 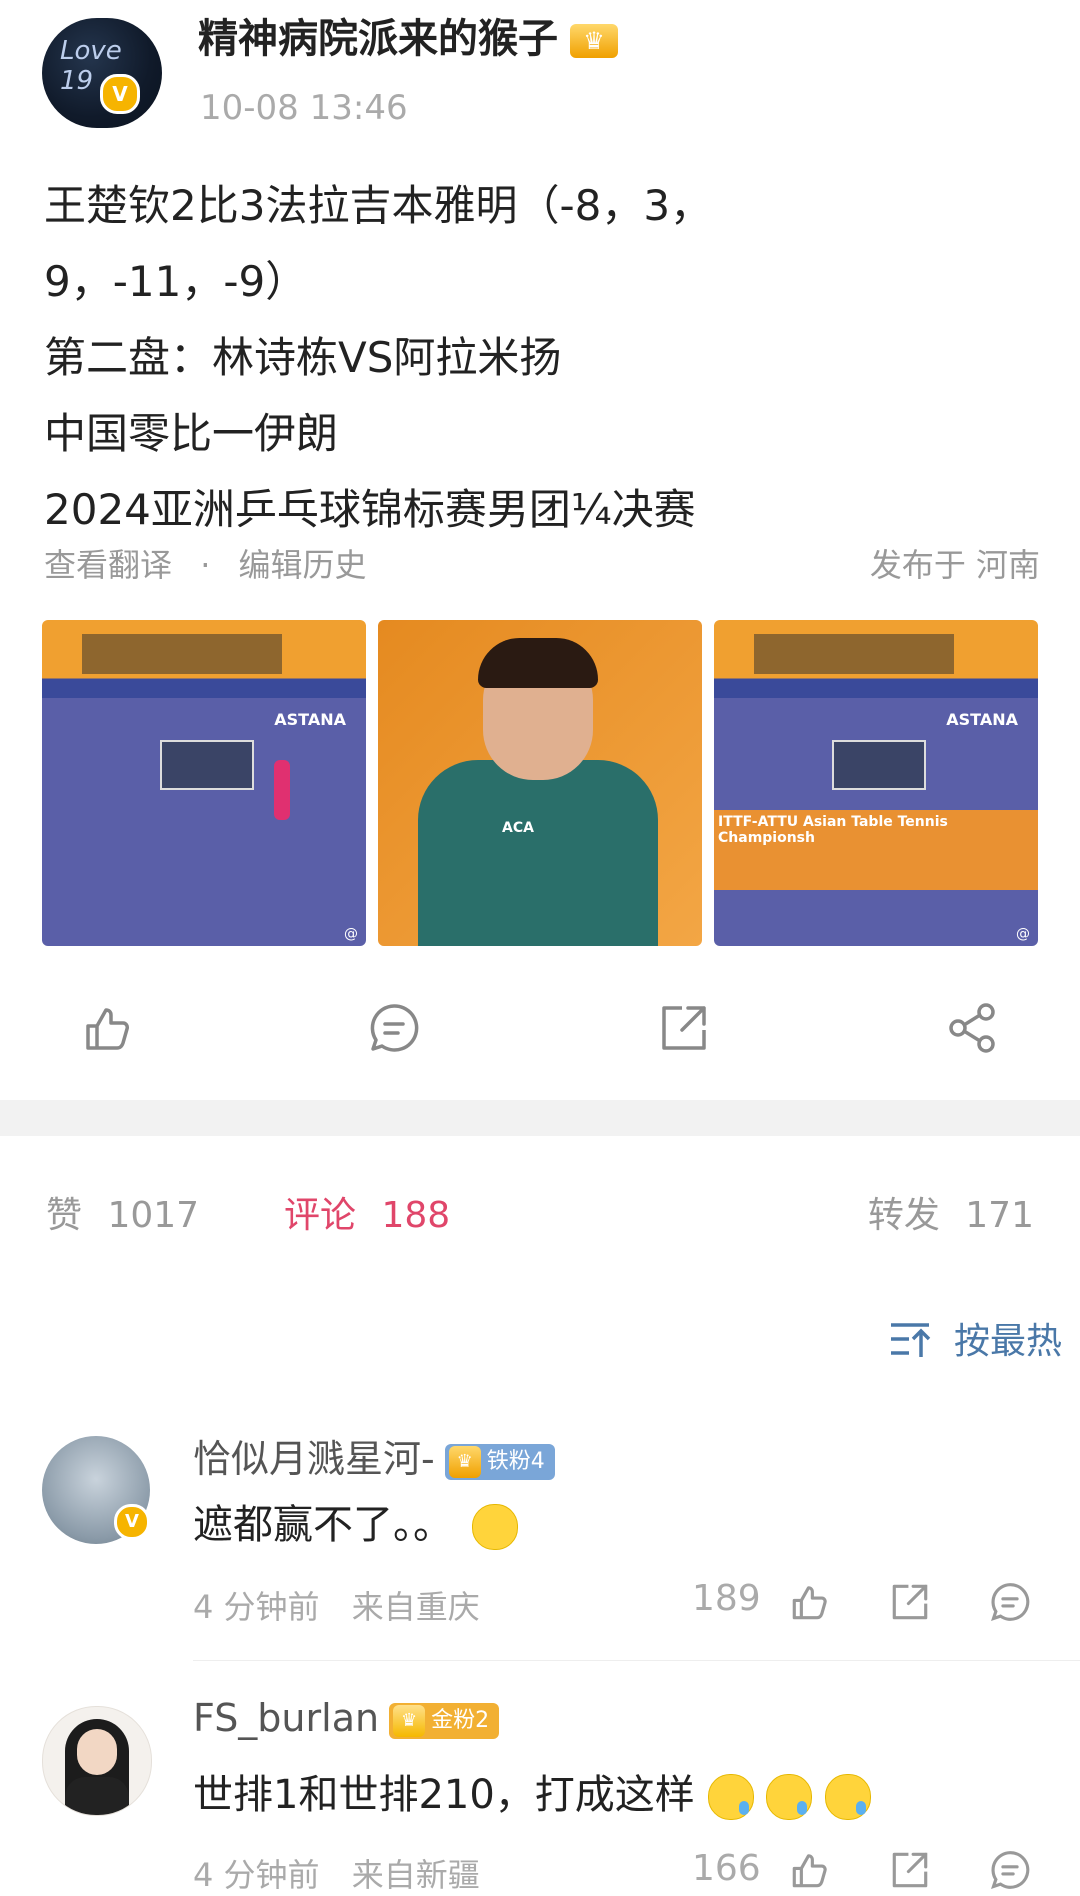 I want to click on author-name-text: 精神病院派来的猴子, so click(x=378, y=39).